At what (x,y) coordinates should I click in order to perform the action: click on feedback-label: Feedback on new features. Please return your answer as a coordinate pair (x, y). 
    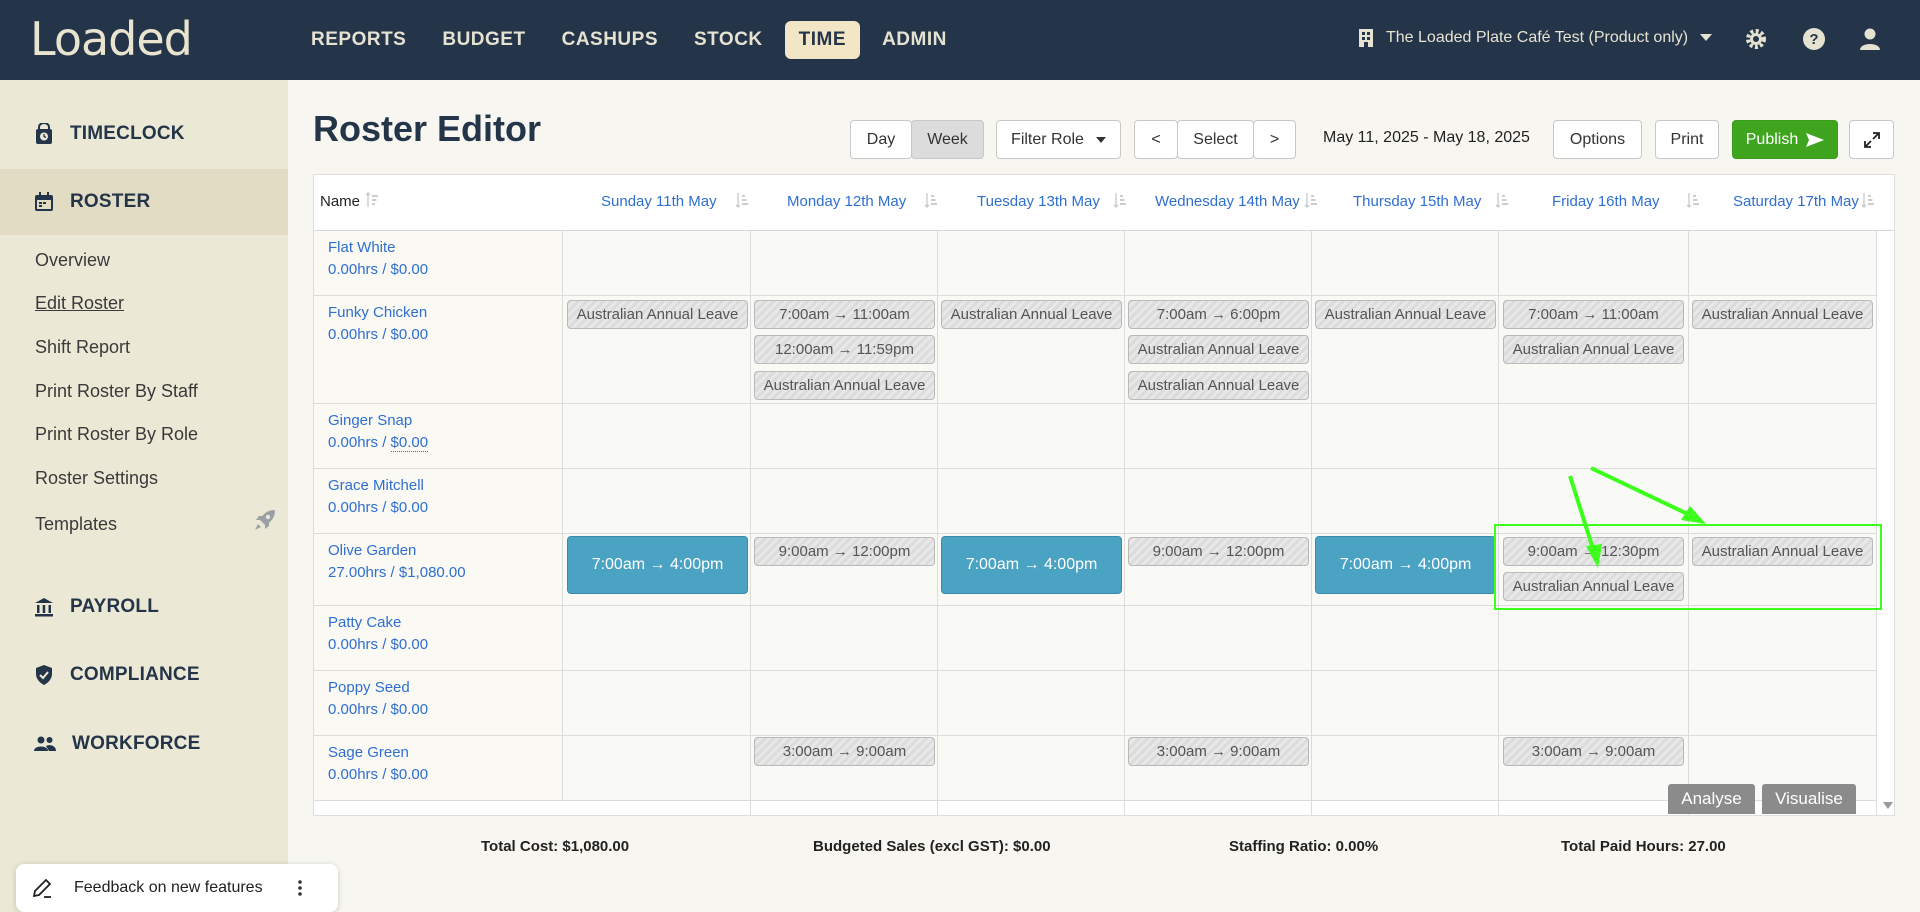
    Looking at the image, I should click on (168, 887).